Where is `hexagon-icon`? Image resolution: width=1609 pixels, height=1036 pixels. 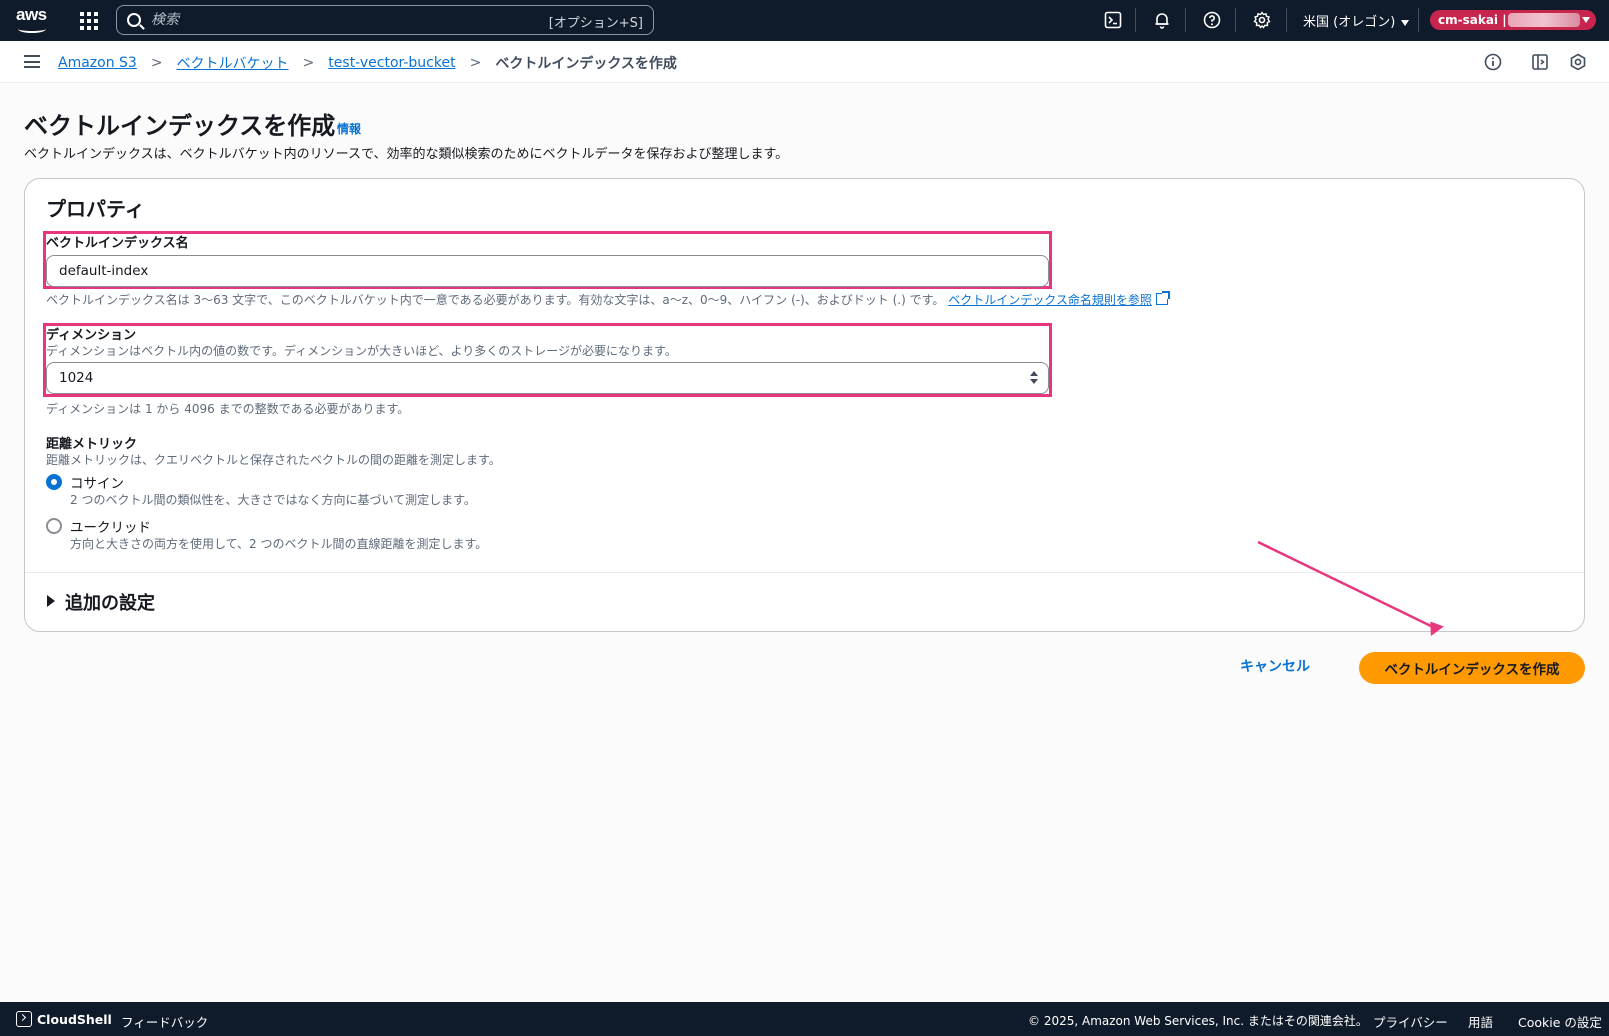
hexagon-icon is located at coordinates (1578, 62).